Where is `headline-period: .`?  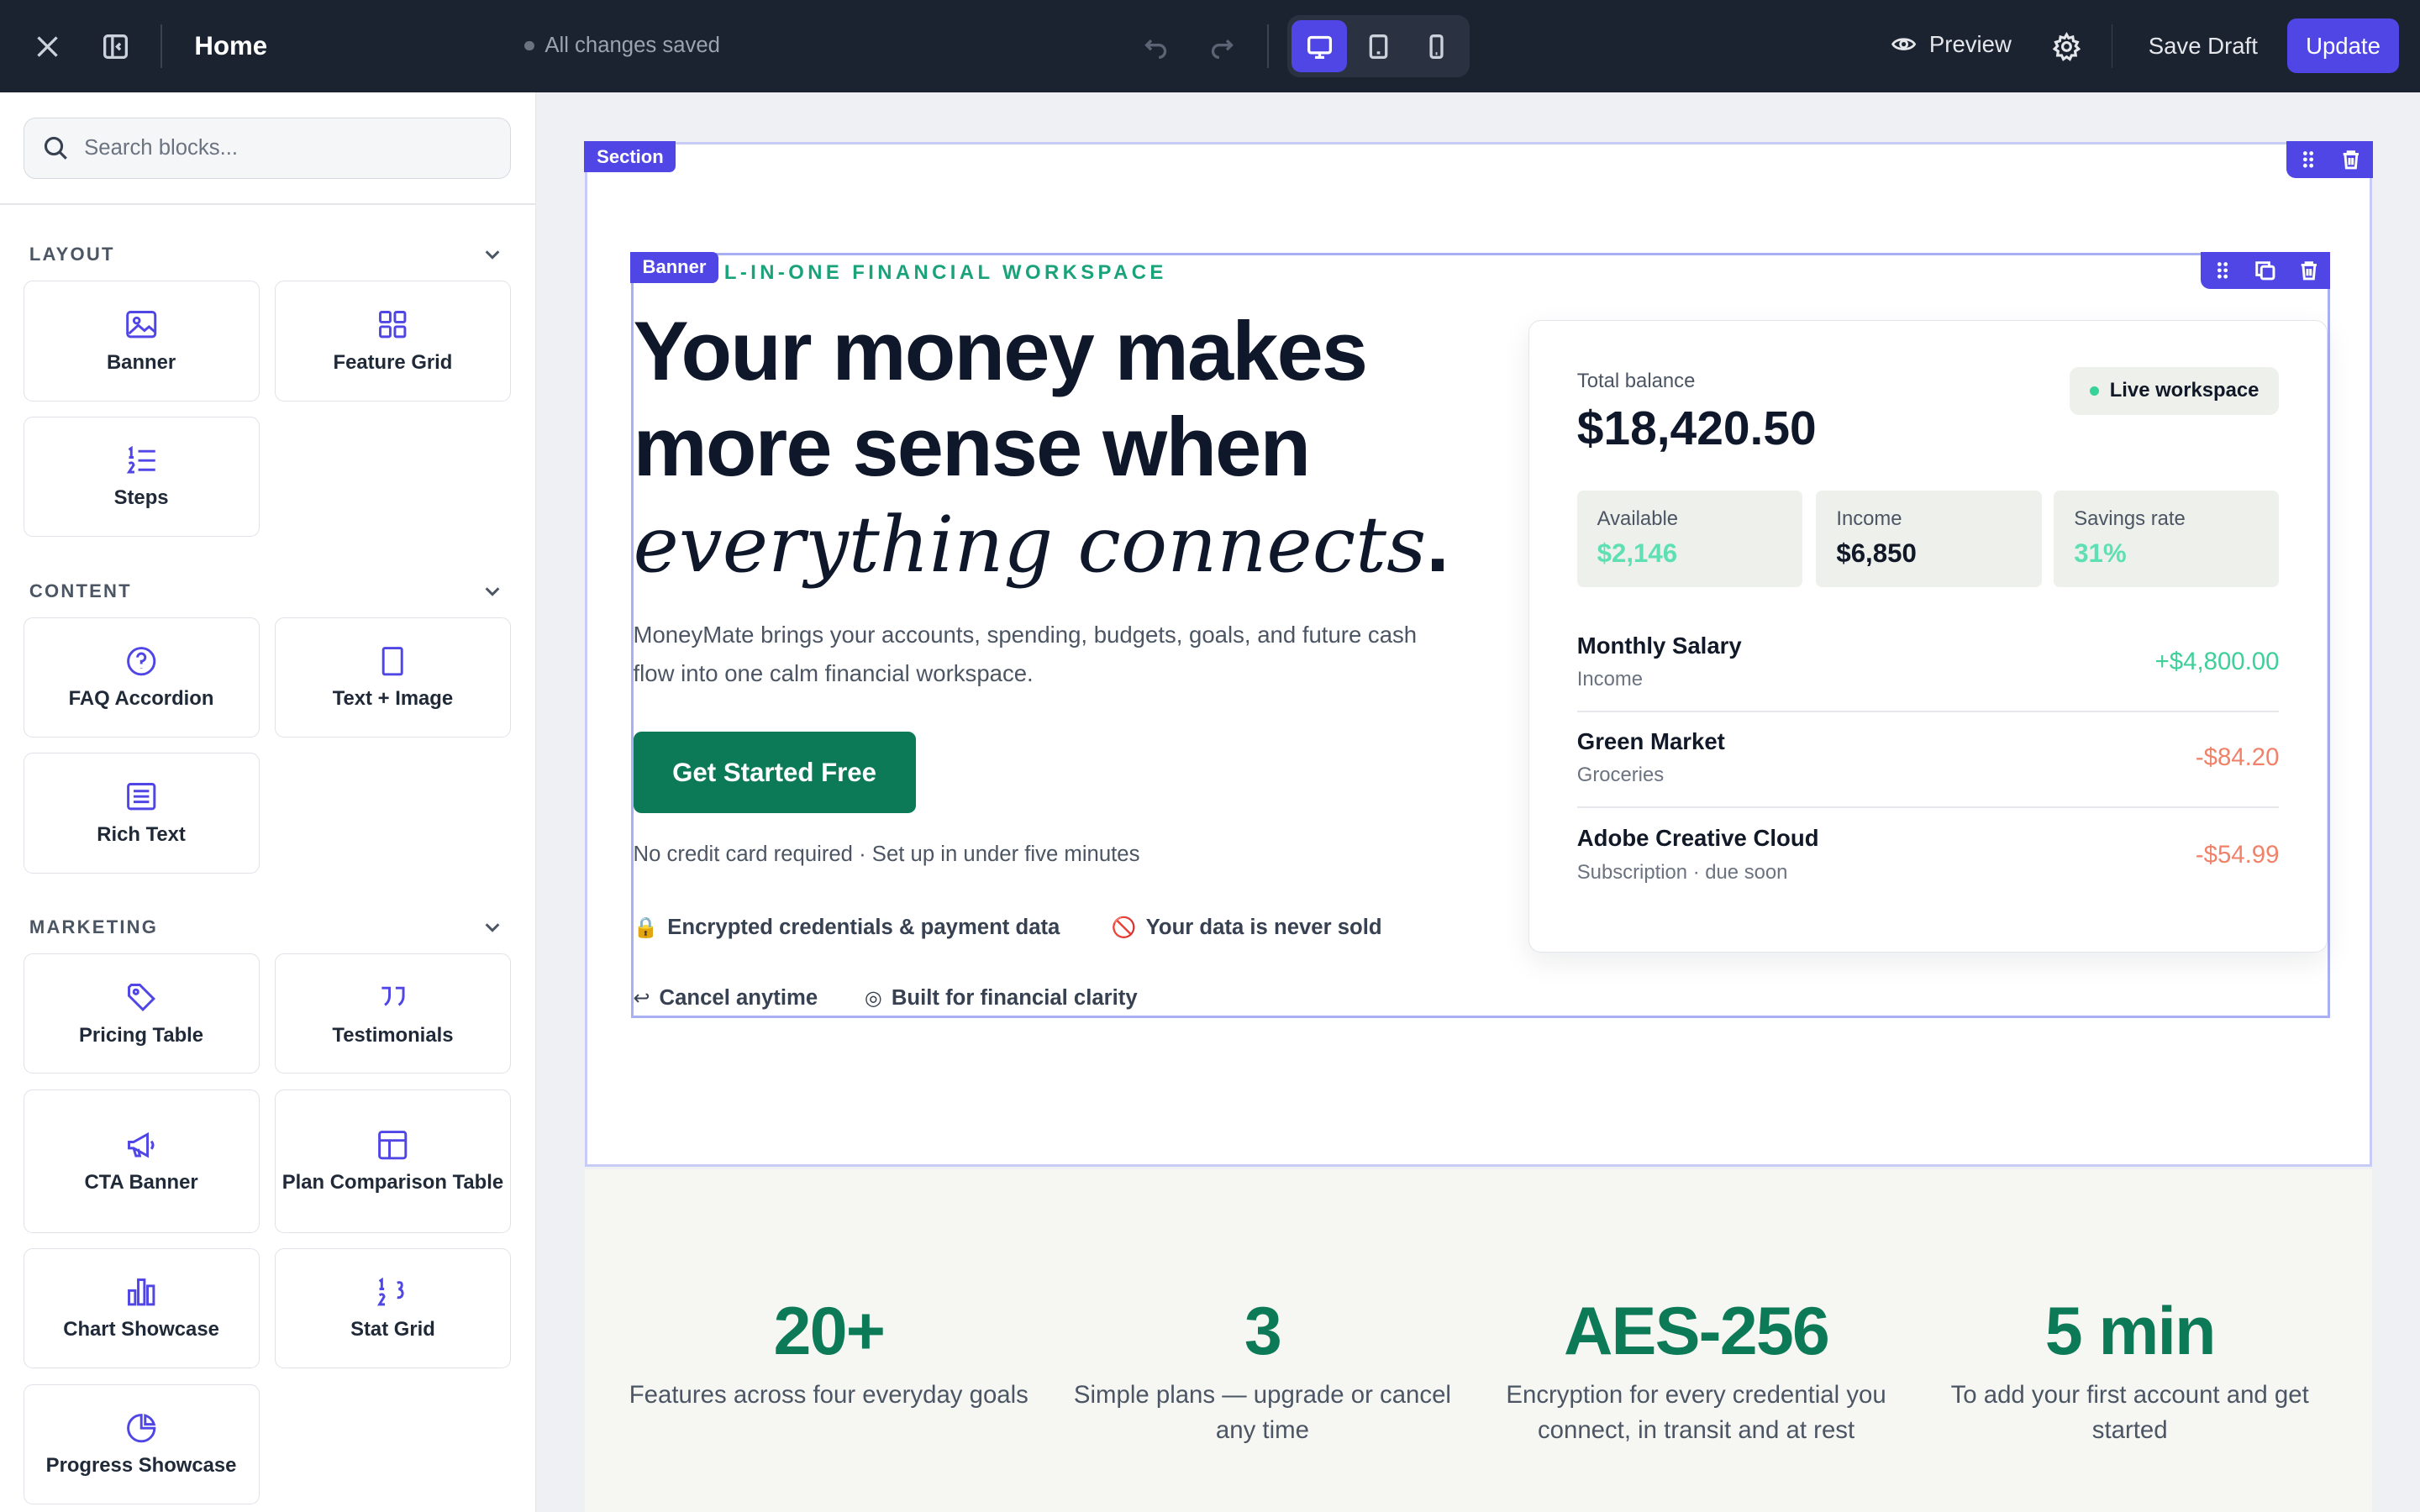 headline-period: . is located at coordinates (1437, 543).